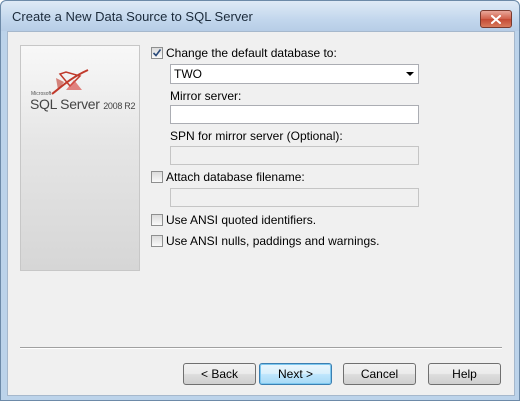 The image size is (520, 401). What do you see at coordinates (294, 114) in the screenshot?
I see `mirror-server-input` at bounding box center [294, 114].